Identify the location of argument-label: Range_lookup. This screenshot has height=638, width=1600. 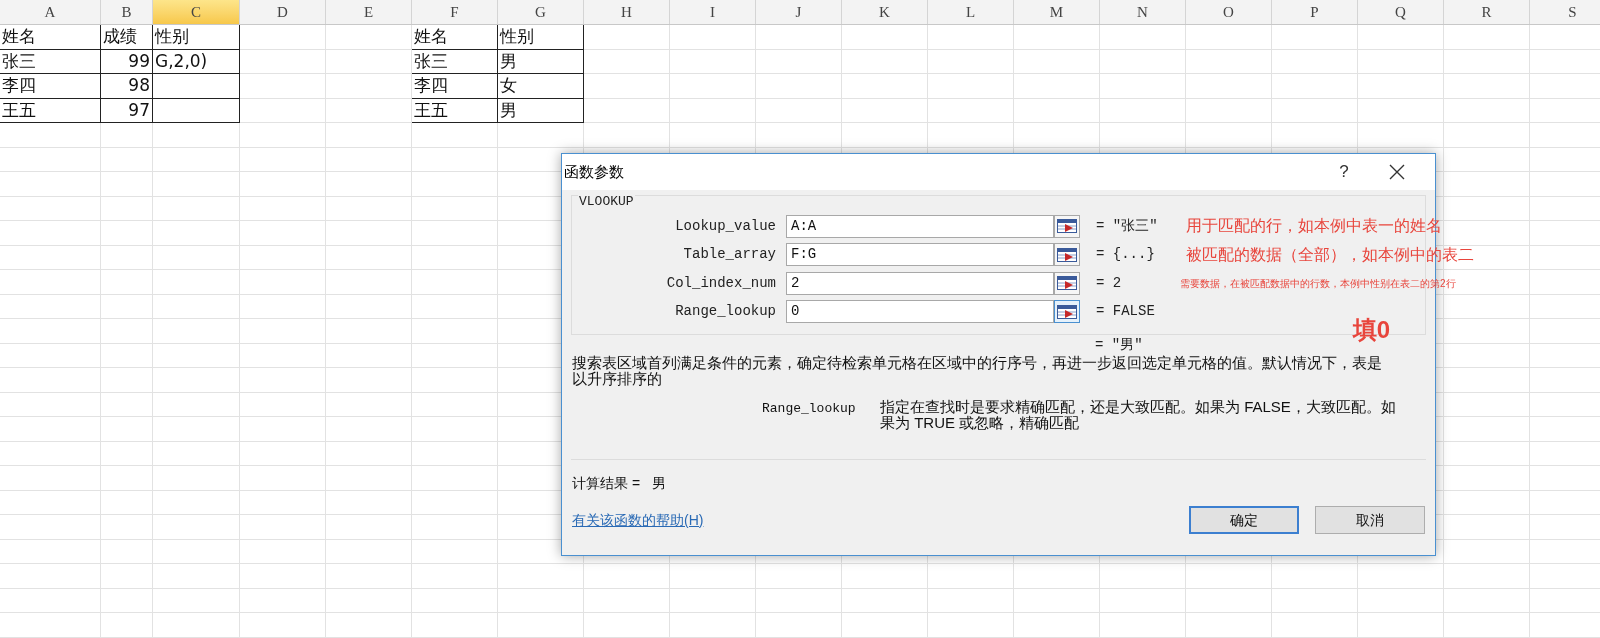
(725, 312).